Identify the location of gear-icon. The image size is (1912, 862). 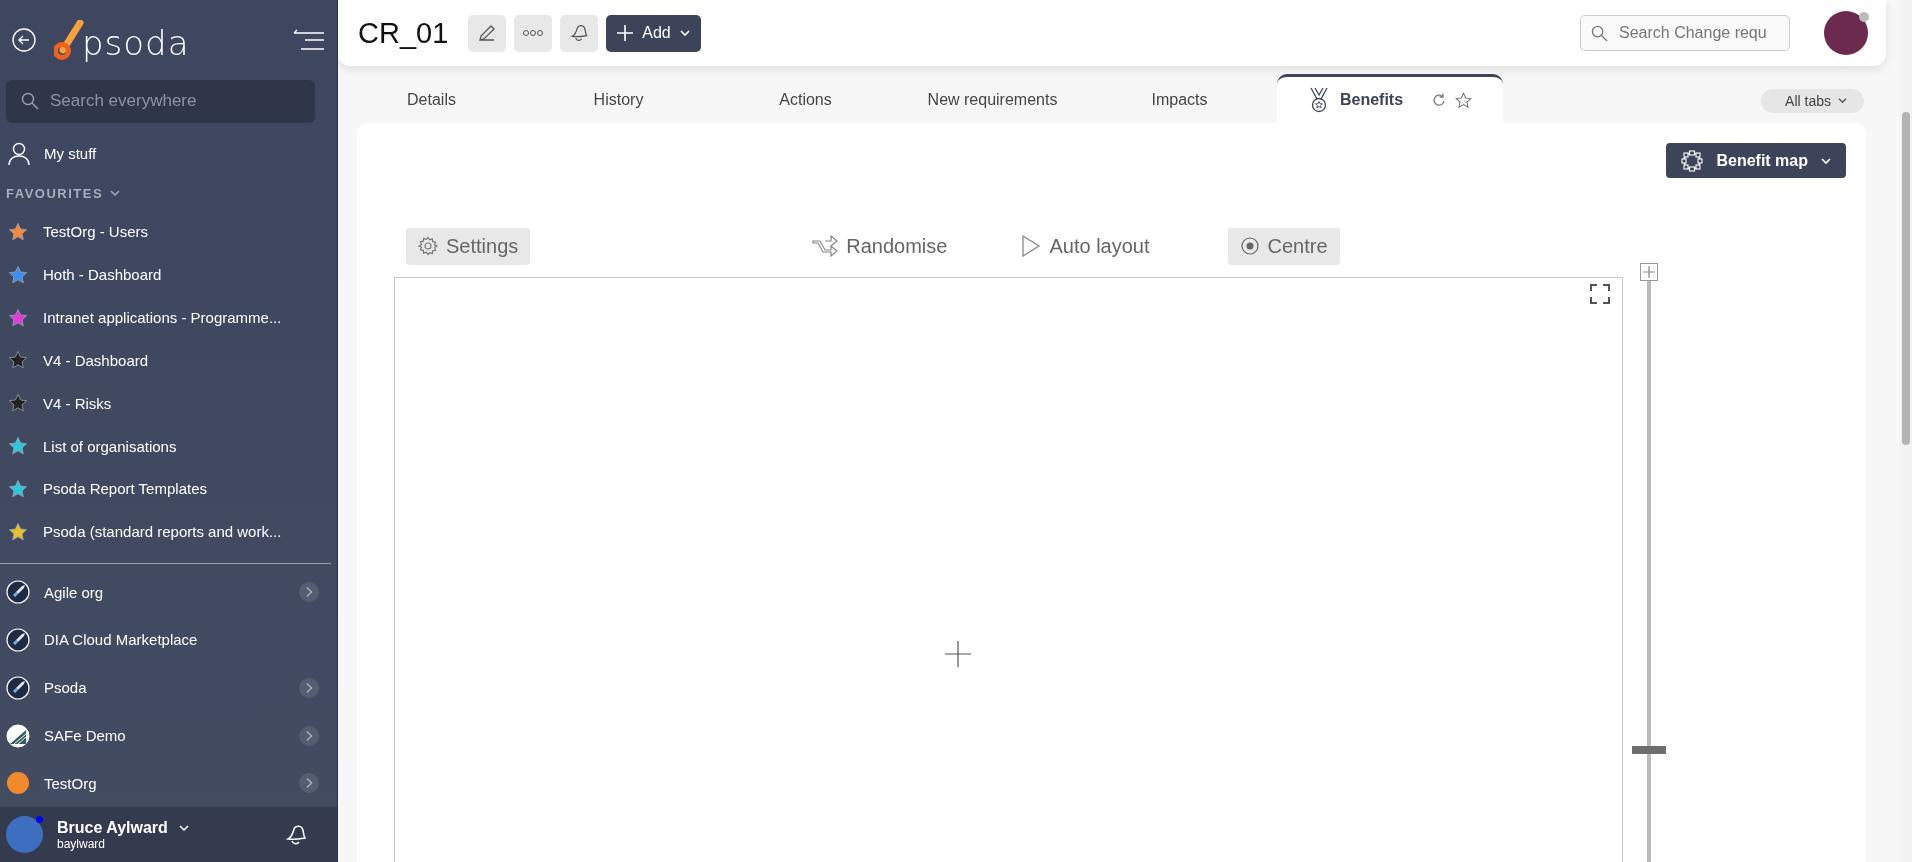
(428, 246).